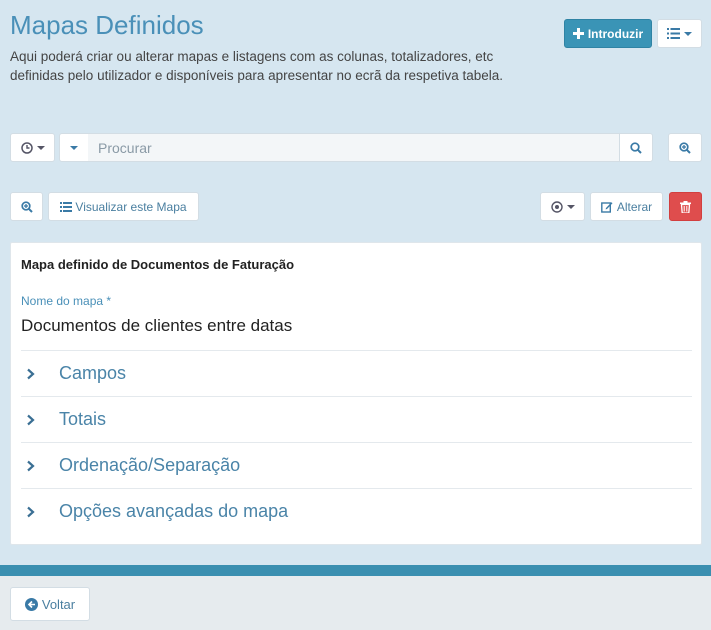 The width and height of the screenshot is (711, 630). I want to click on edit-icon, so click(606, 207).